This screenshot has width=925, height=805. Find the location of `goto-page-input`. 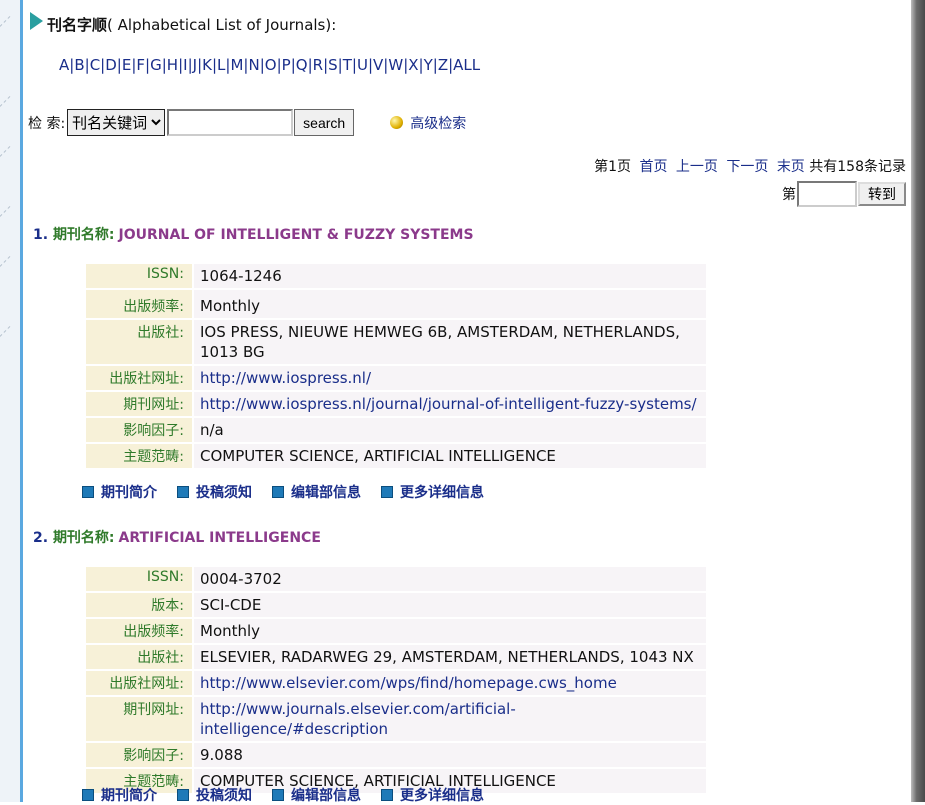

goto-page-input is located at coordinates (827, 194).